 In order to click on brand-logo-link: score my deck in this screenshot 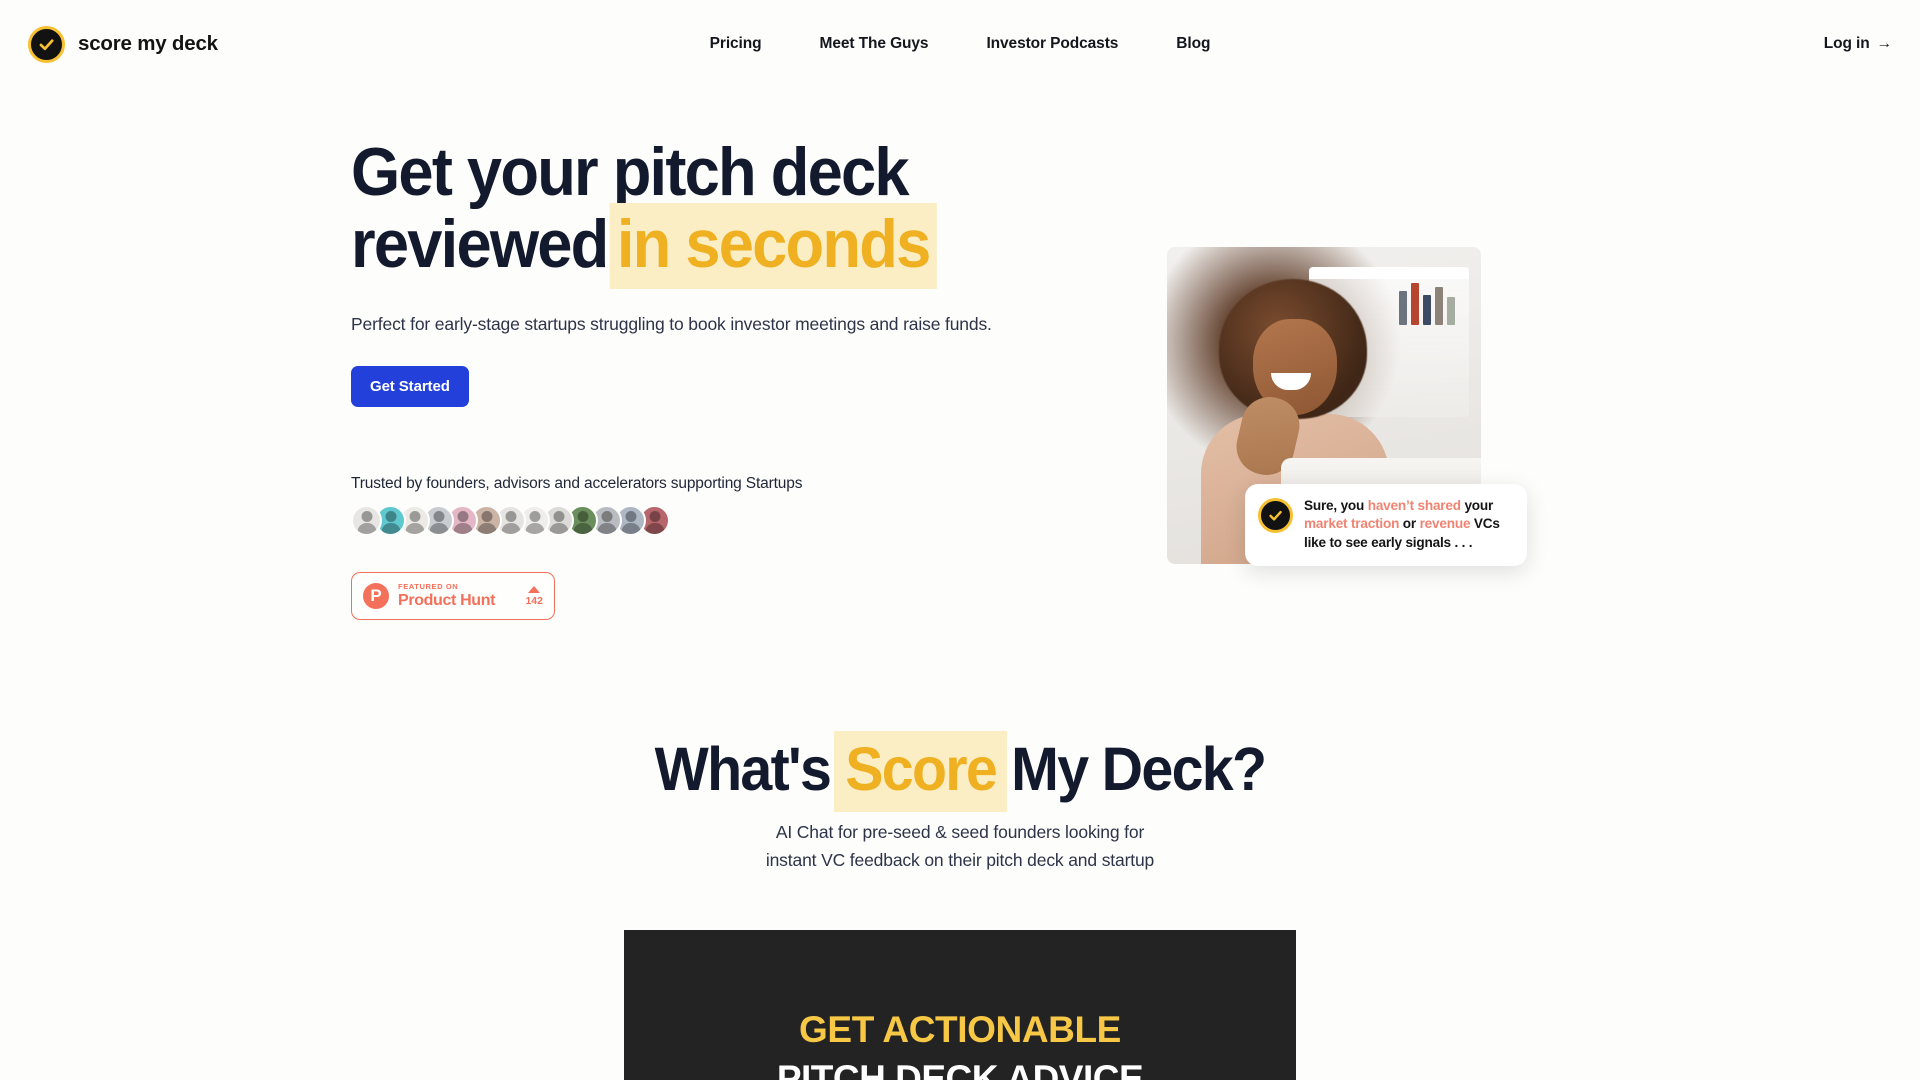, I will do `click(123, 44)`.